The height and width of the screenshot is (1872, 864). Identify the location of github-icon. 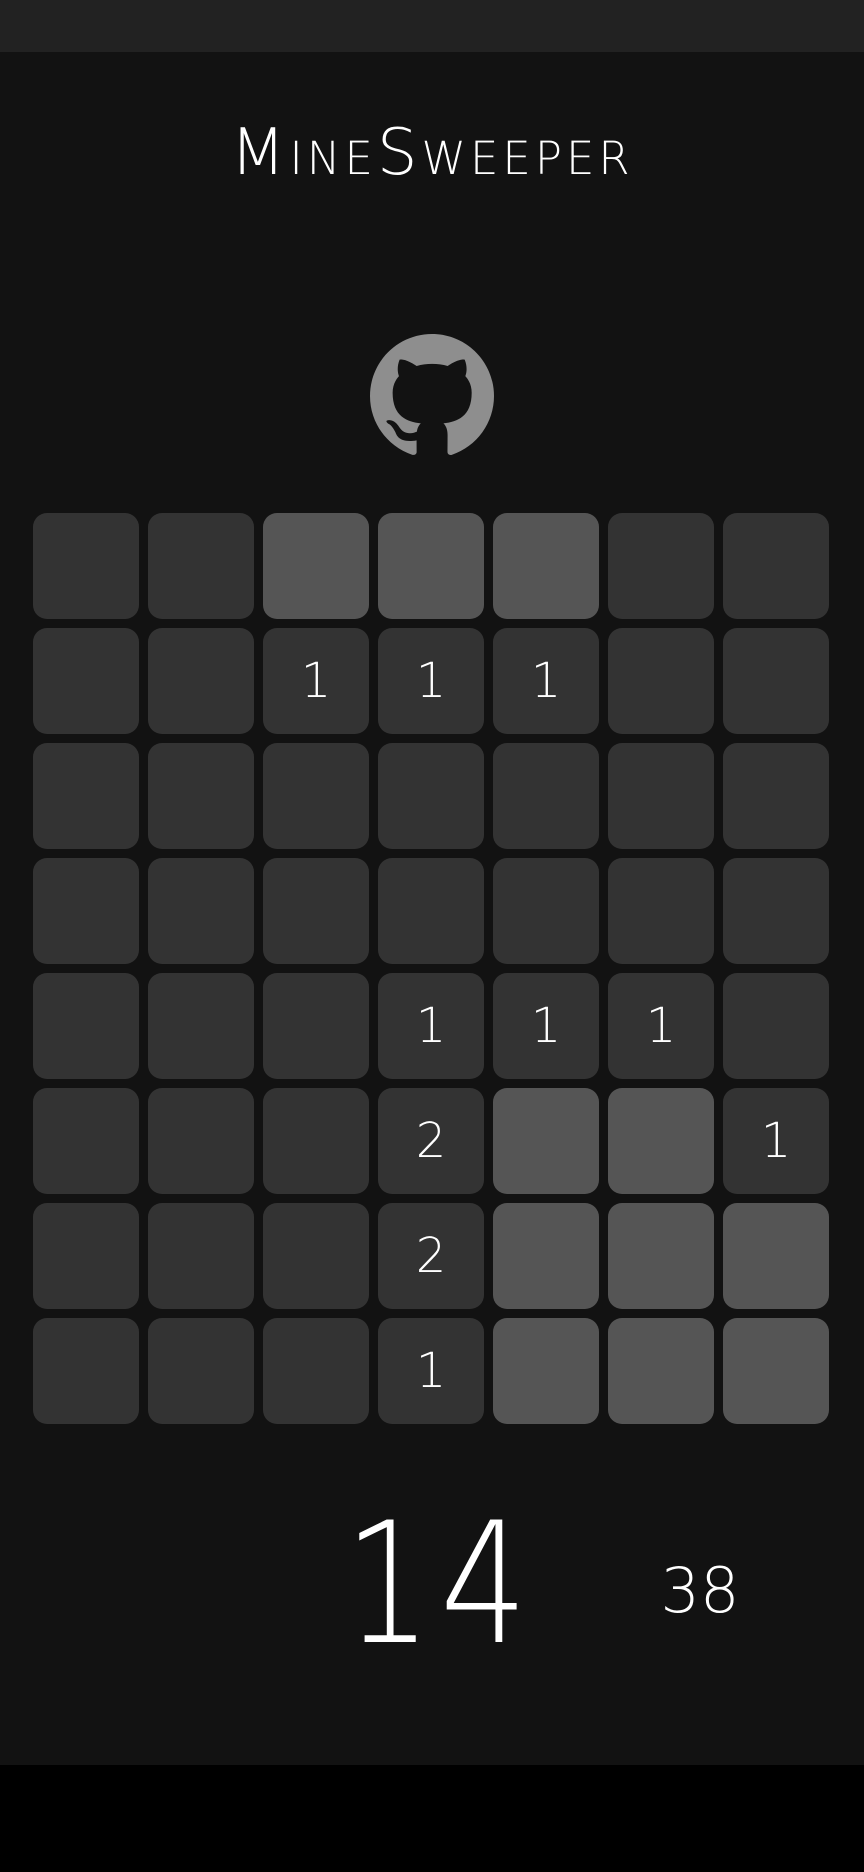
(432, 396).